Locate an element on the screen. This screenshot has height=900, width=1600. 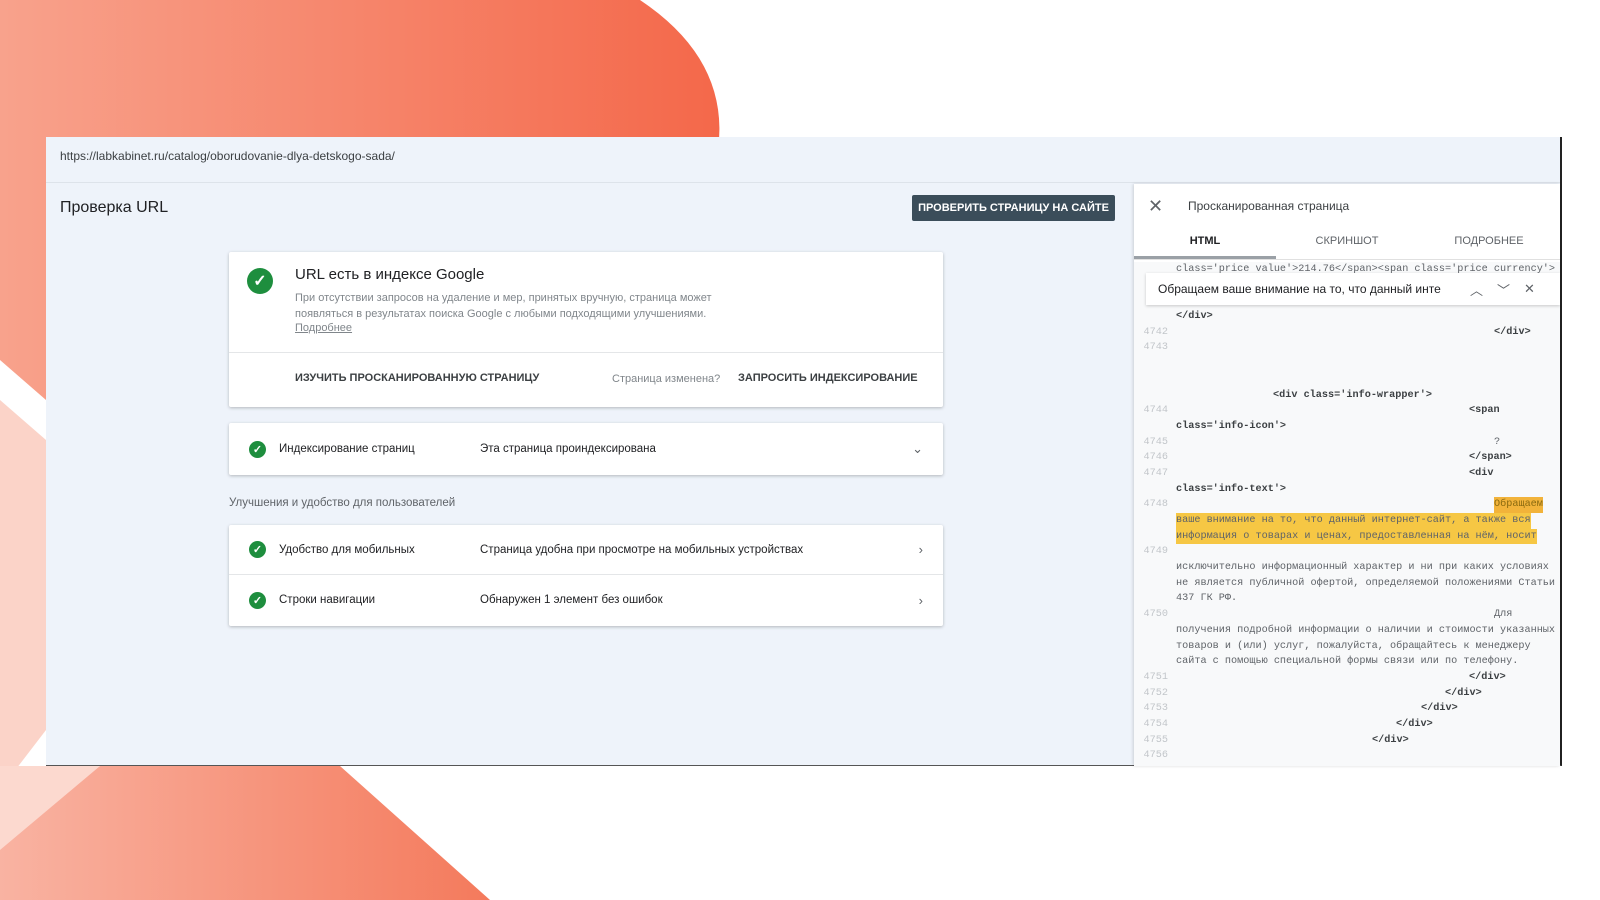
code-text: class='info-icon'> is located at coordinates (1231, 426).